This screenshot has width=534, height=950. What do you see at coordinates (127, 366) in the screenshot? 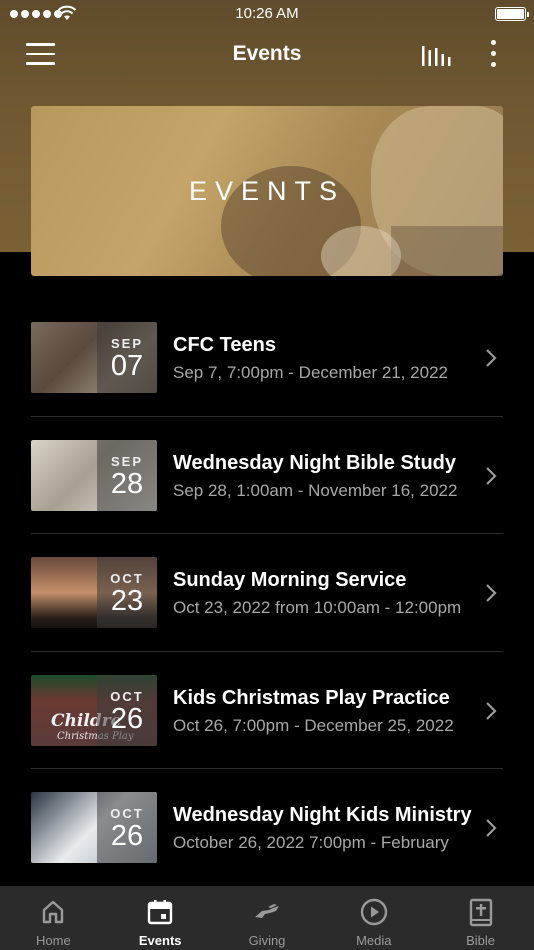
I see `event-day: 07` at bounding box center [127, 366].